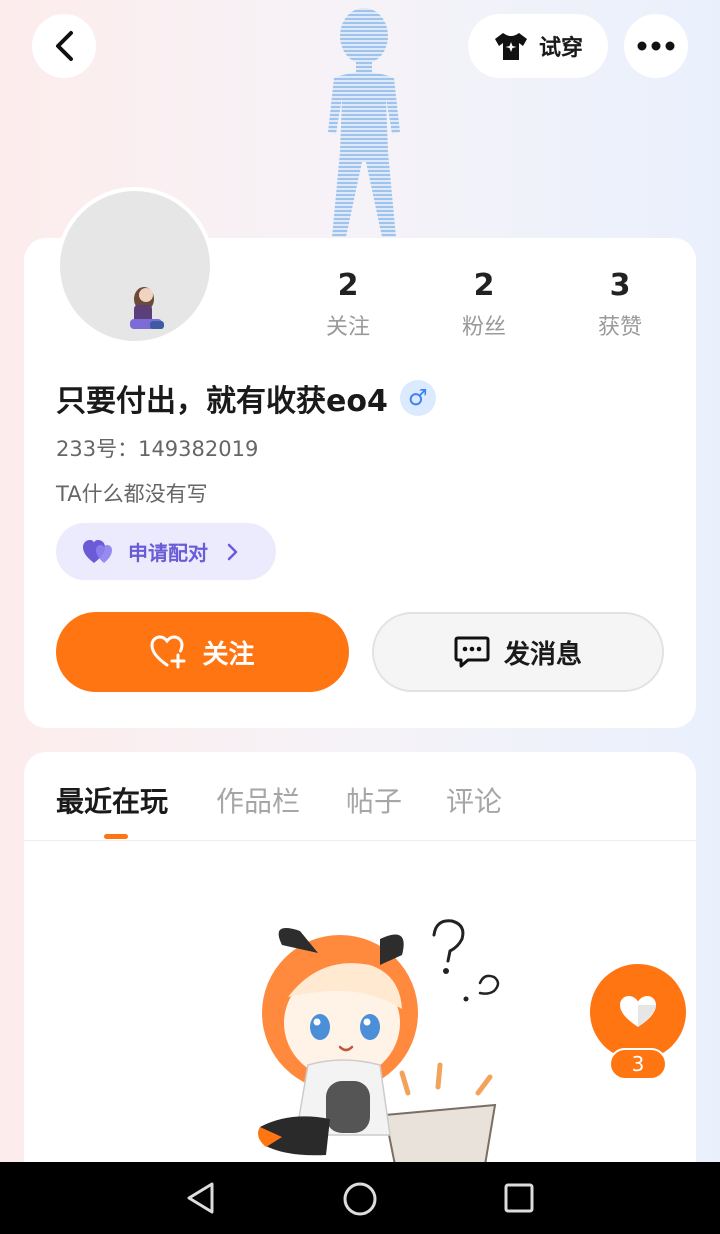 This screenshot has width=720, height=1234. I want to click on more-icon, so click(656, 46).